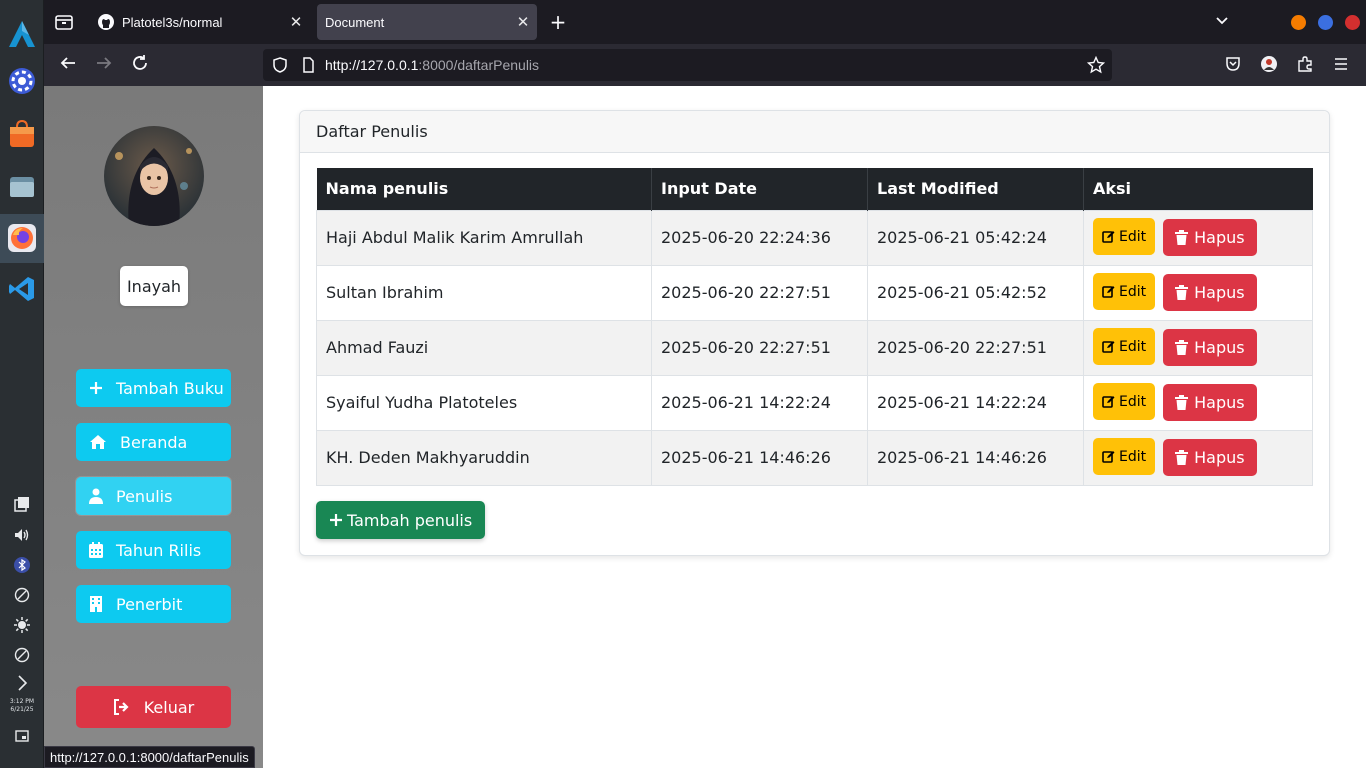 This screenshot has height=768, width=1366. I want to click on new-tab-icon: +, so click(558, 22).